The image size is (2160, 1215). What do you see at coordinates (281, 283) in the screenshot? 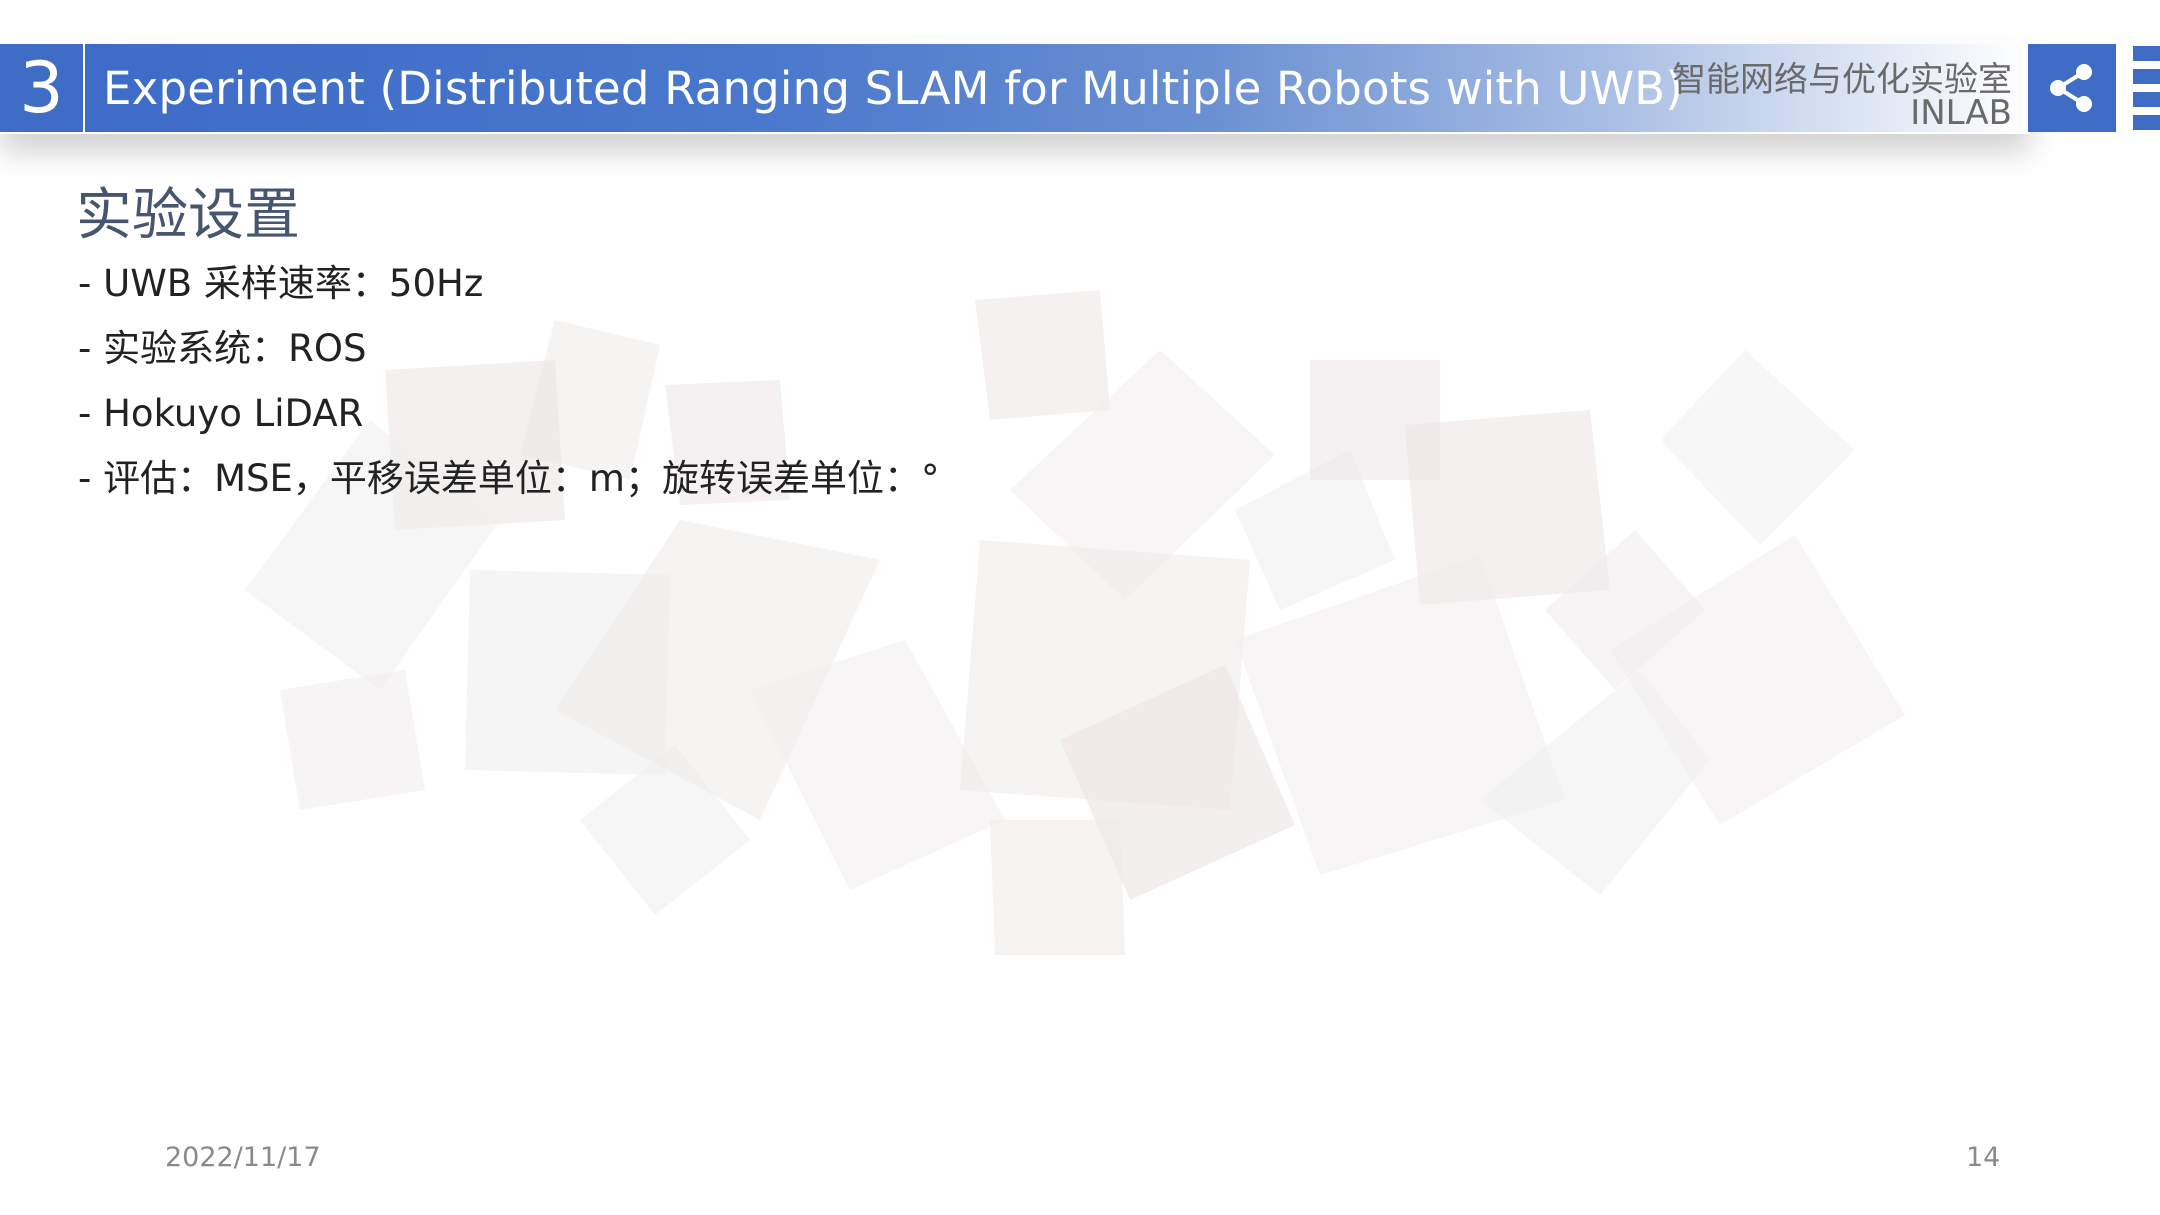
I see `bullet-item: - UWB 采样速率：50Hz` at bounding box center [281, 283].